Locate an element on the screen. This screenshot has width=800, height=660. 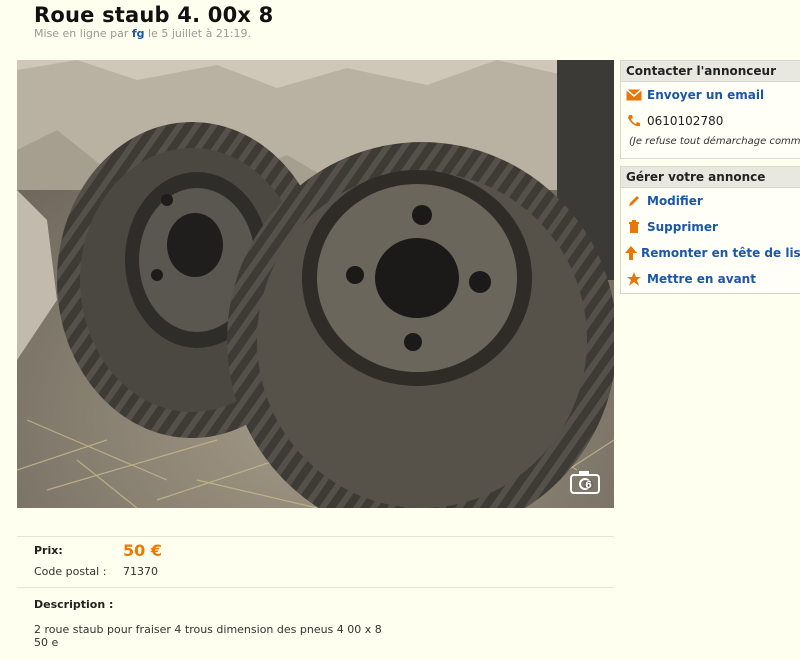
send-email-link: Envoyer un email is located at coordinates (710, 95).